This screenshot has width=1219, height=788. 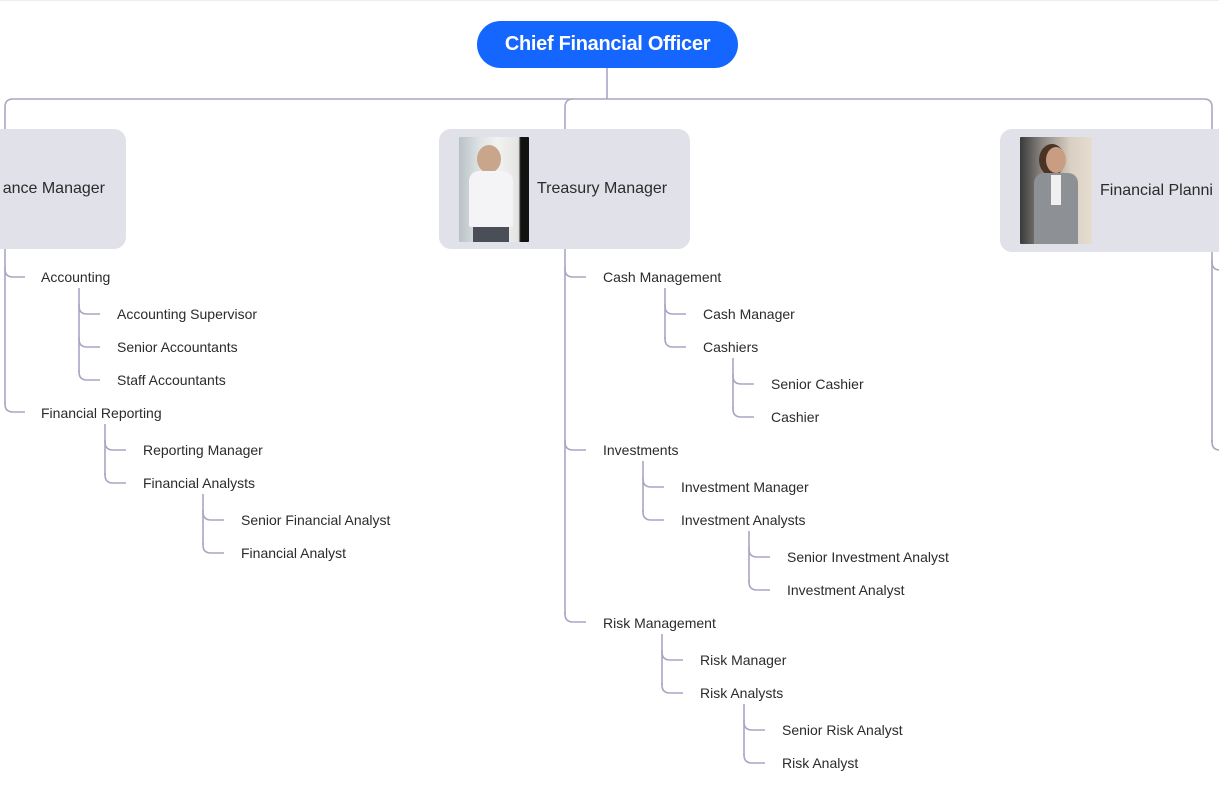 I want to click on node-chief-financial-officer: Chief Financial Officer, so click(x=607, y=44).